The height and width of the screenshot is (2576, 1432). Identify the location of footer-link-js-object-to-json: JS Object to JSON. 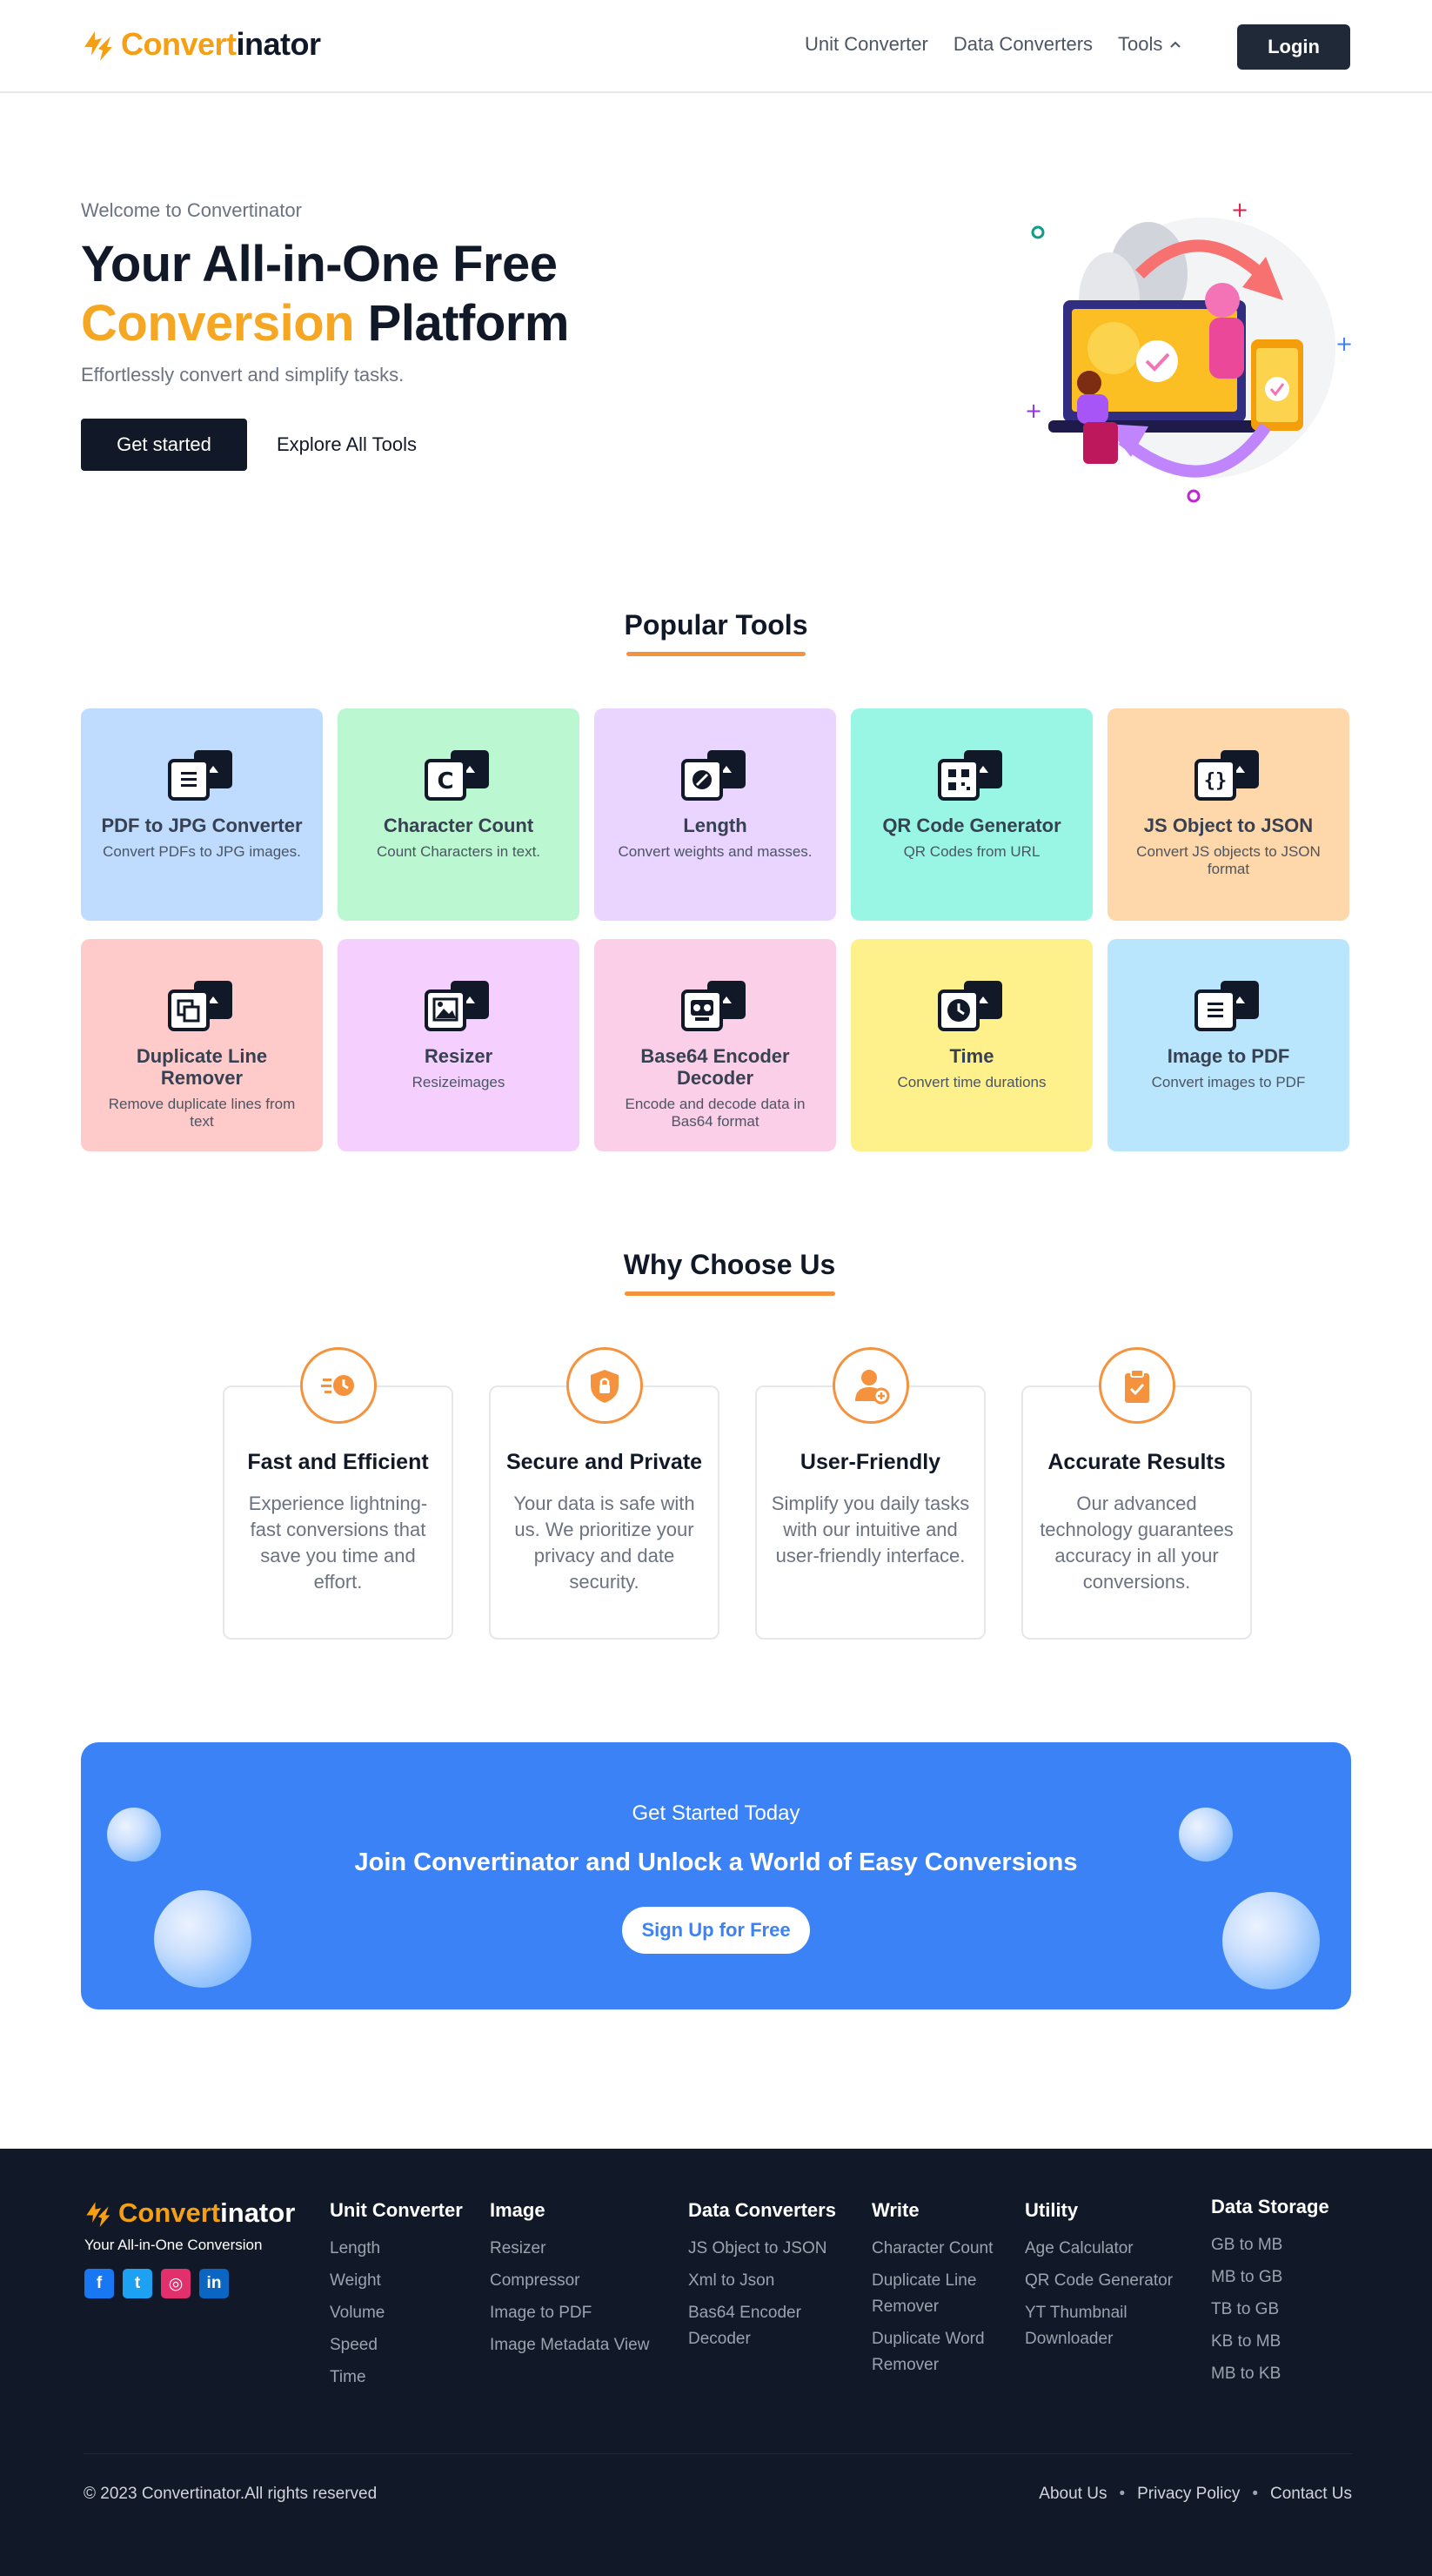
(775, 2249).